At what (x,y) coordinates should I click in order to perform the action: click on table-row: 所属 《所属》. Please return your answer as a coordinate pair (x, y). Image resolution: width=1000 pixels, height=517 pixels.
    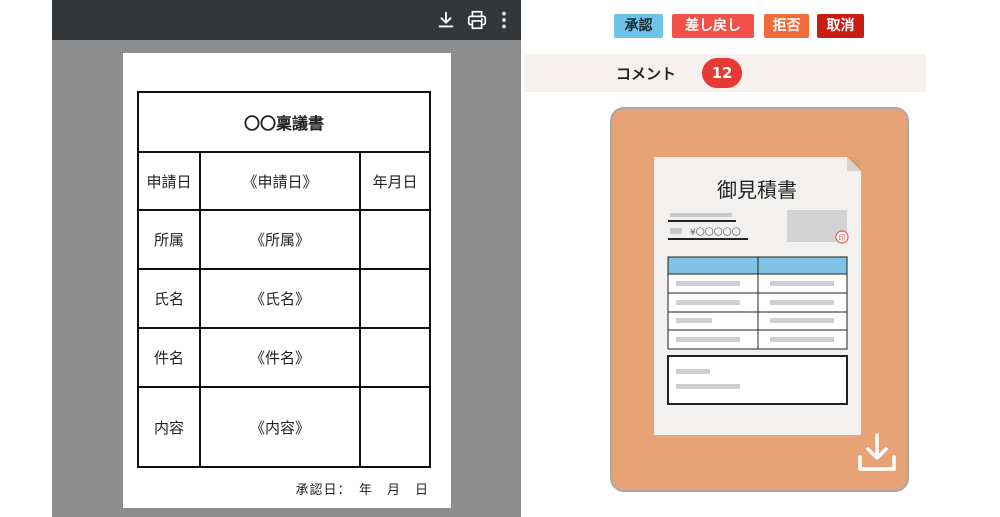
    Looking at the image, I should click on (284, 239).